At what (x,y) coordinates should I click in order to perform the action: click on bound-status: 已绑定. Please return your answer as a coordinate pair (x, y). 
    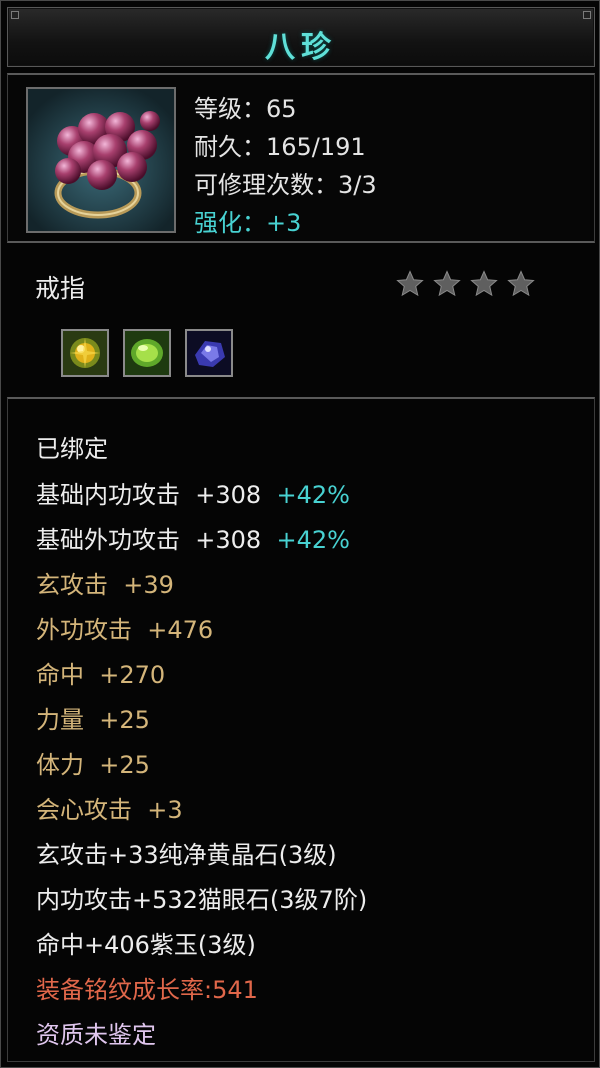
    Looking at the image, I should click on (72, 449).